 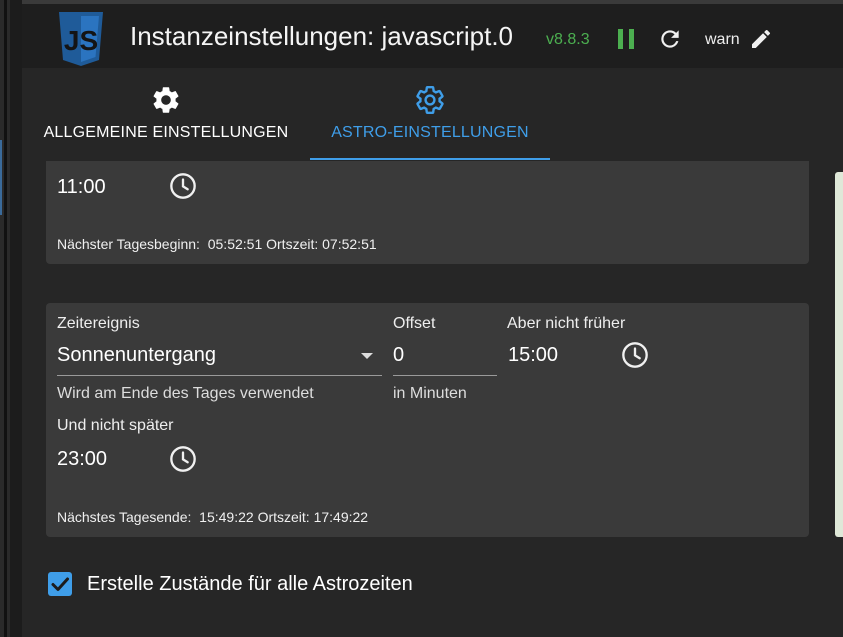 I want to click on tab-general-label: ALLGEMEINE EINSTELLUNGEN, so click(x=166, y=132).